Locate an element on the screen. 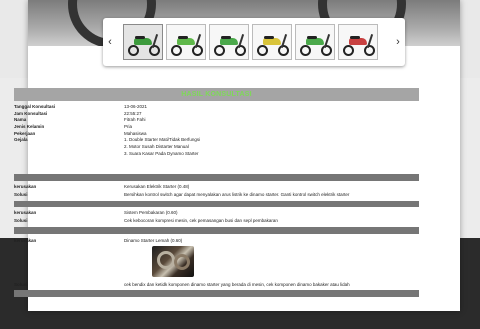 The height and width of the screenshot is (329, 480). damage-photo is located at coordinates (173, 261).